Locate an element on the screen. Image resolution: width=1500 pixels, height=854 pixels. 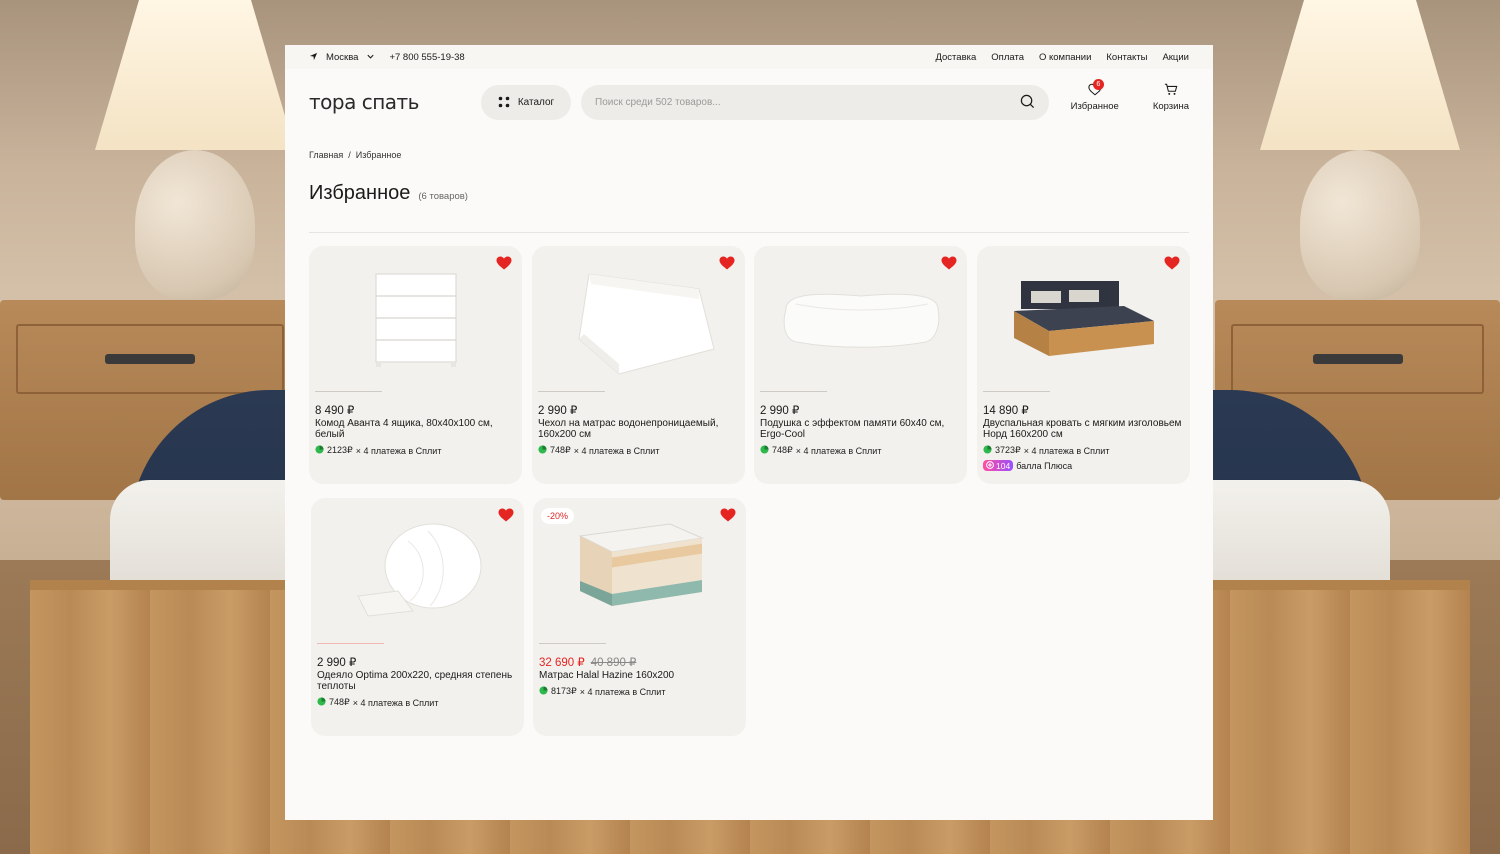
split-amount: 8173₽ is located at coordinates (564, 691).